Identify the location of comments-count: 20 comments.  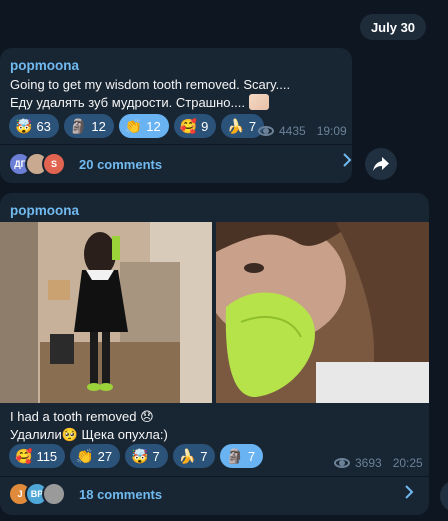
(121, 164).